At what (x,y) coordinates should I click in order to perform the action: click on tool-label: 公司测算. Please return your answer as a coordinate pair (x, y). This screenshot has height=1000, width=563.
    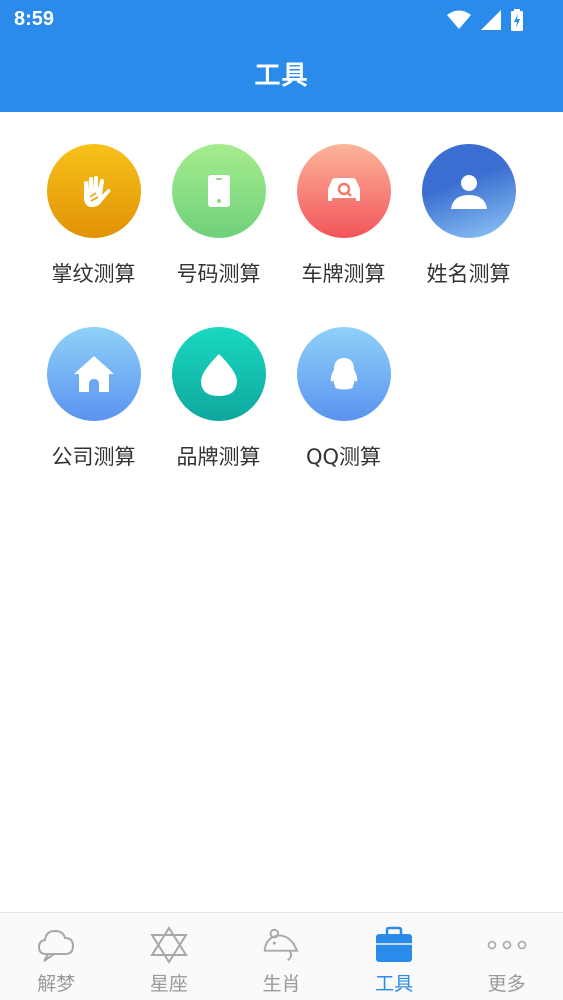
    Looking at the image, I should click on (93, 457).